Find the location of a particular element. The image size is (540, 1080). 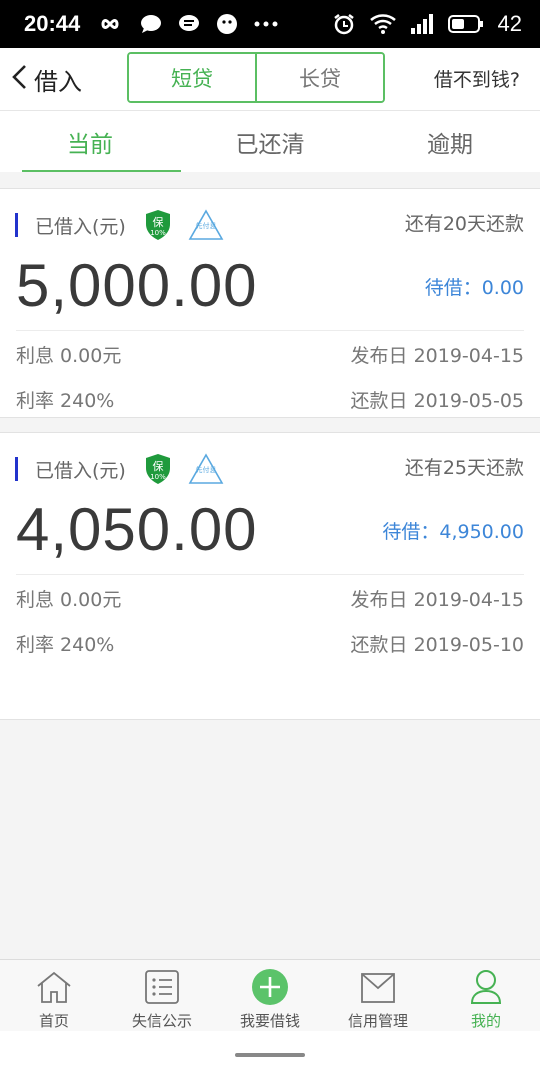

status-bar: 20:44 42 is located at coordinates (270, 24).